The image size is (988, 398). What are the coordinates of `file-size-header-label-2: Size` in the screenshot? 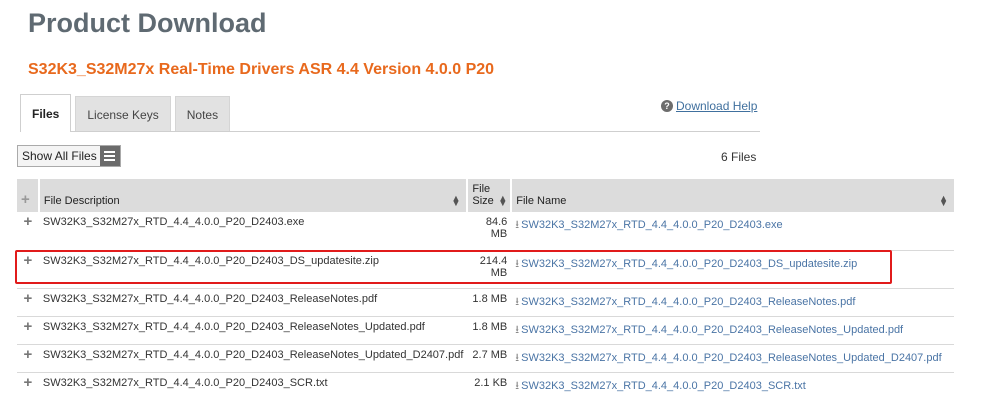 It's located at (483, 201).